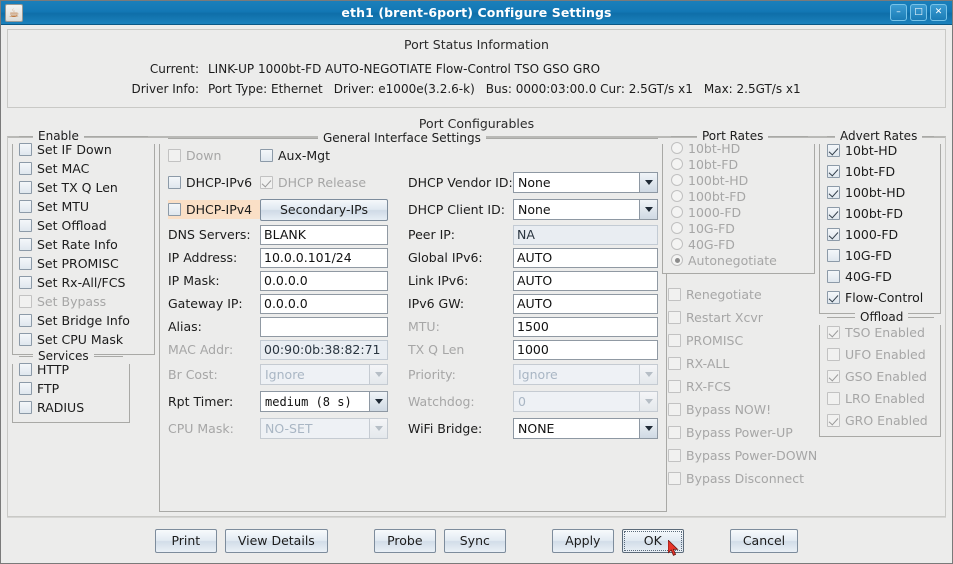 The image size is (953, 564). What do you see at coordinates (585, 349) in the screenshot?
I see `tx-q-len-input: 1000` at bounding box center [585, 349].